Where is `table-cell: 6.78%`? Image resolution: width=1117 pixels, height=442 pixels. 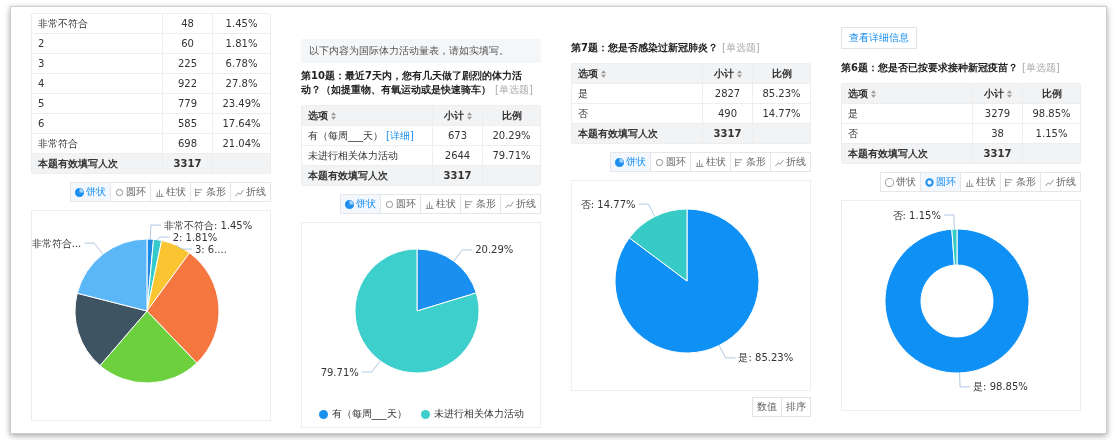
table-cell: 6.78% is located at coordinates (241, 63).